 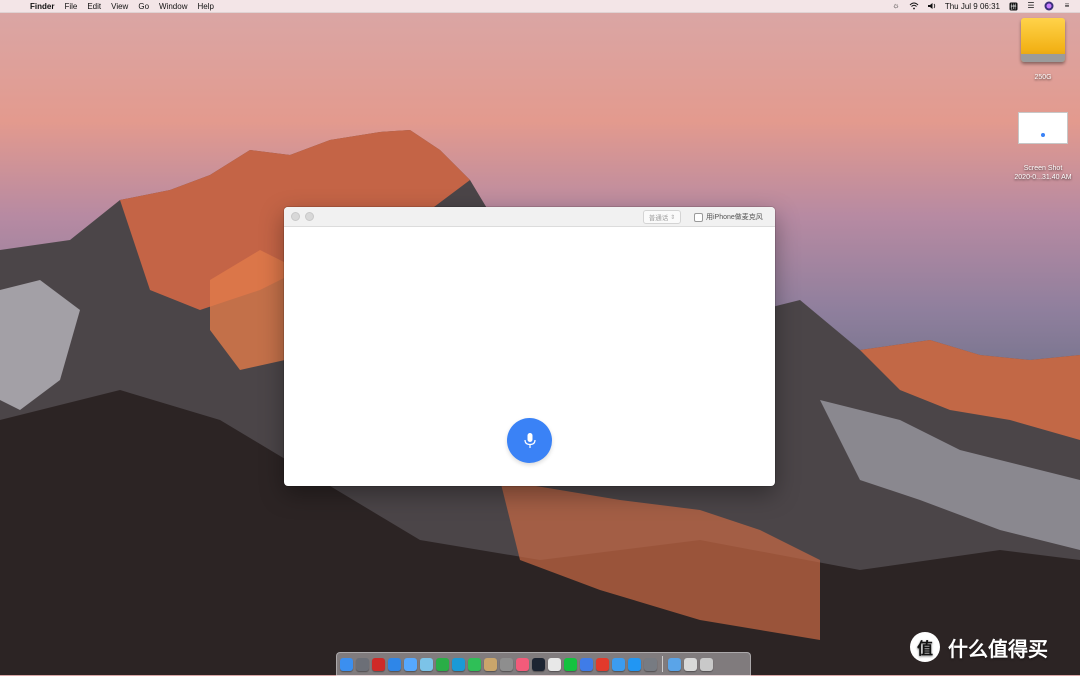 I want to click on menu-icon: ≡, so click(x=1067, y=6).